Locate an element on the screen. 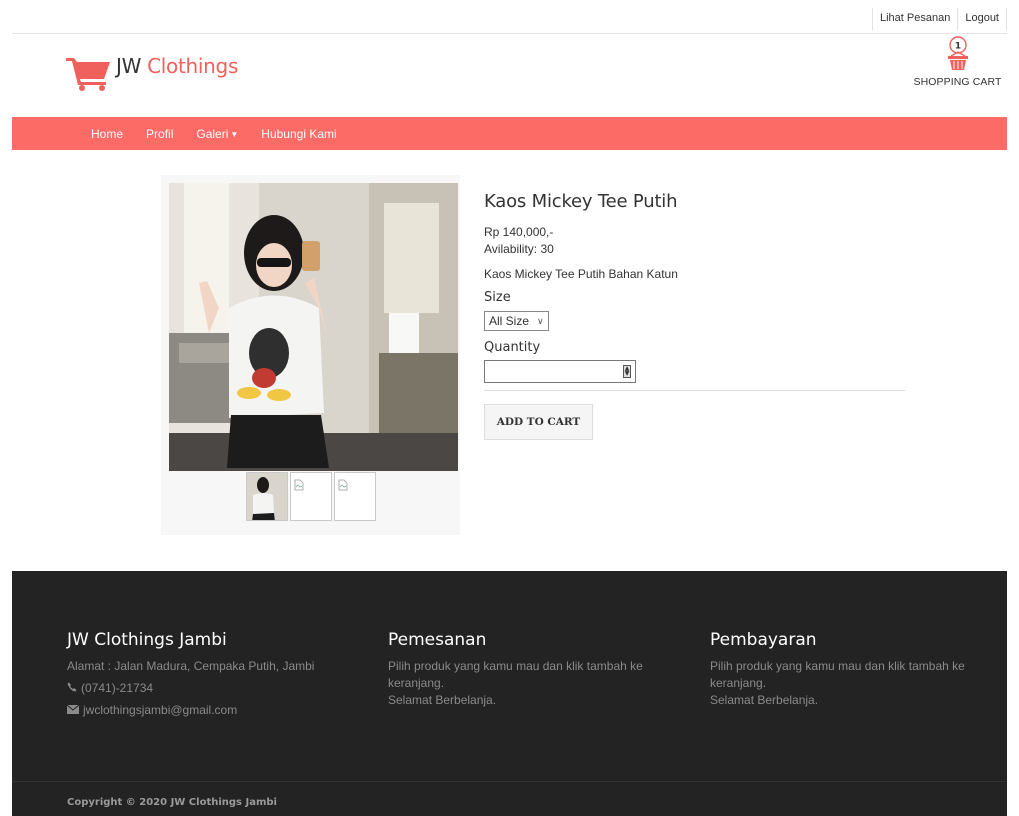  brand-name-part1: JW is located at coordinates (129, 66).